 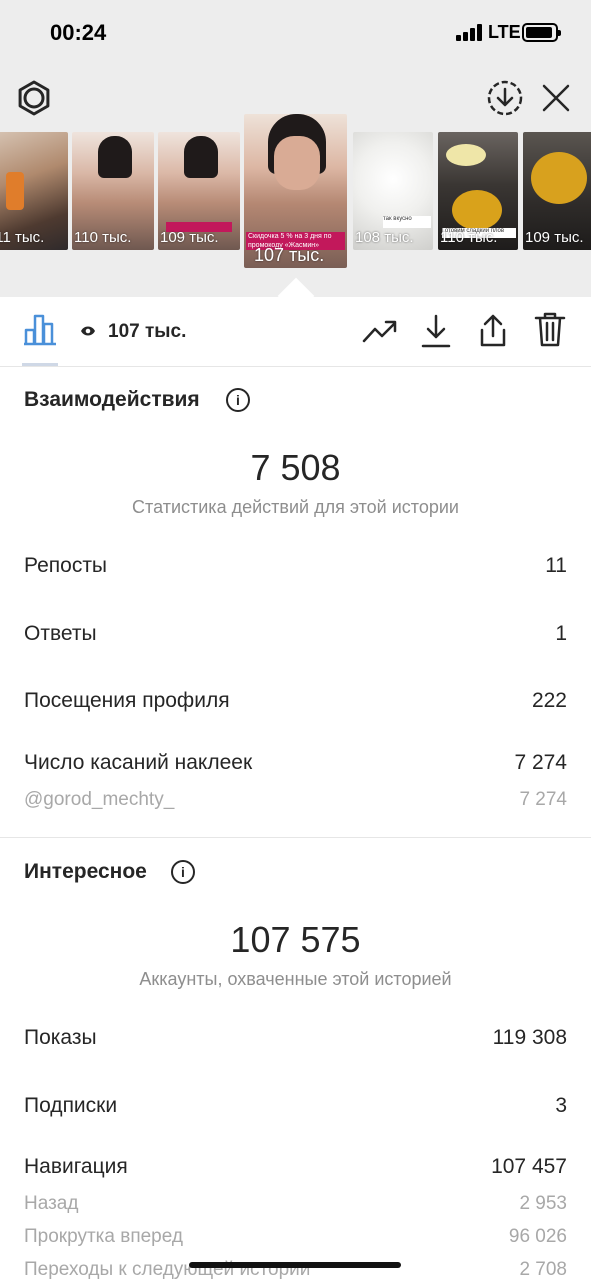 I want to click on close-icon, so click(x=556, y=98).